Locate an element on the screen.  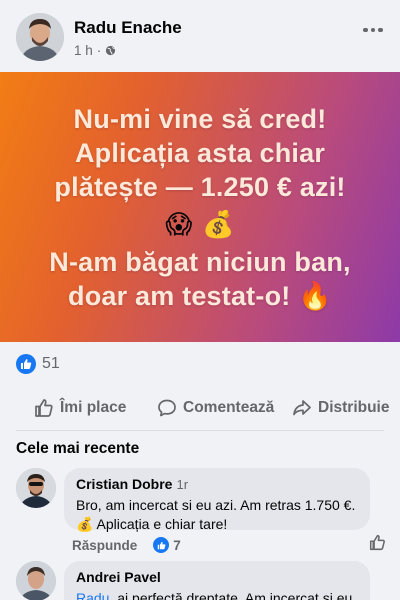
author-avatar is located at coordinates (40, 37).